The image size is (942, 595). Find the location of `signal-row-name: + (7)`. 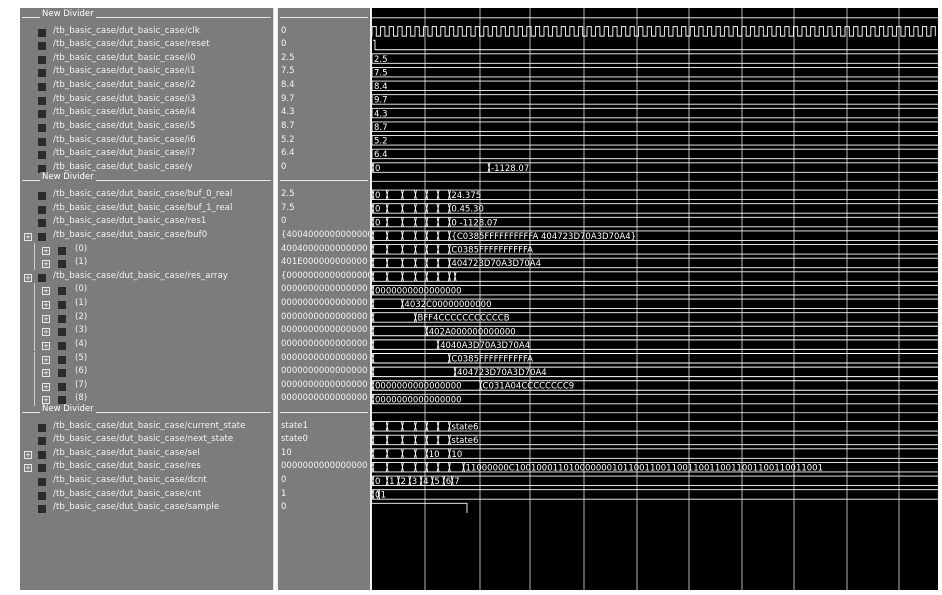

signal-row-name: + (7) is located at coordinates (146, 385).